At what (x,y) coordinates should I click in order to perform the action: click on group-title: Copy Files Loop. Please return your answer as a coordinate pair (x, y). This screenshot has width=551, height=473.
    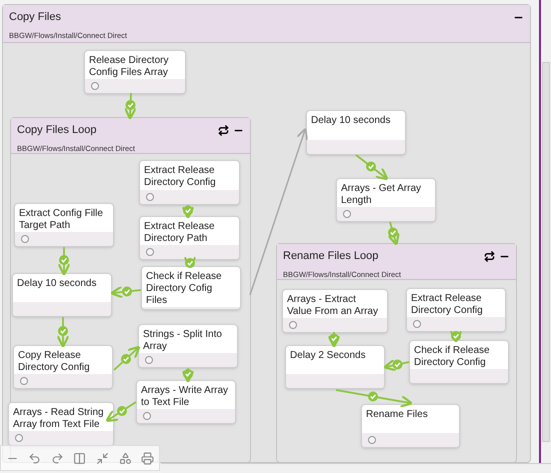
    Looking at the image, I should click on (56, 130).